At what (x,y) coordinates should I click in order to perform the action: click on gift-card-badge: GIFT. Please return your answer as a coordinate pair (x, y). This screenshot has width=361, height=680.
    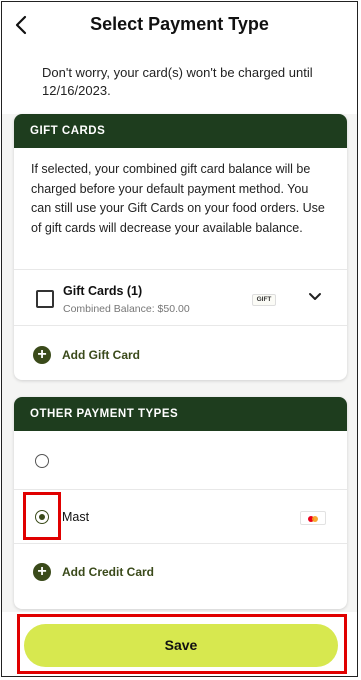
    Looking at the image, I should click on (264, 300).